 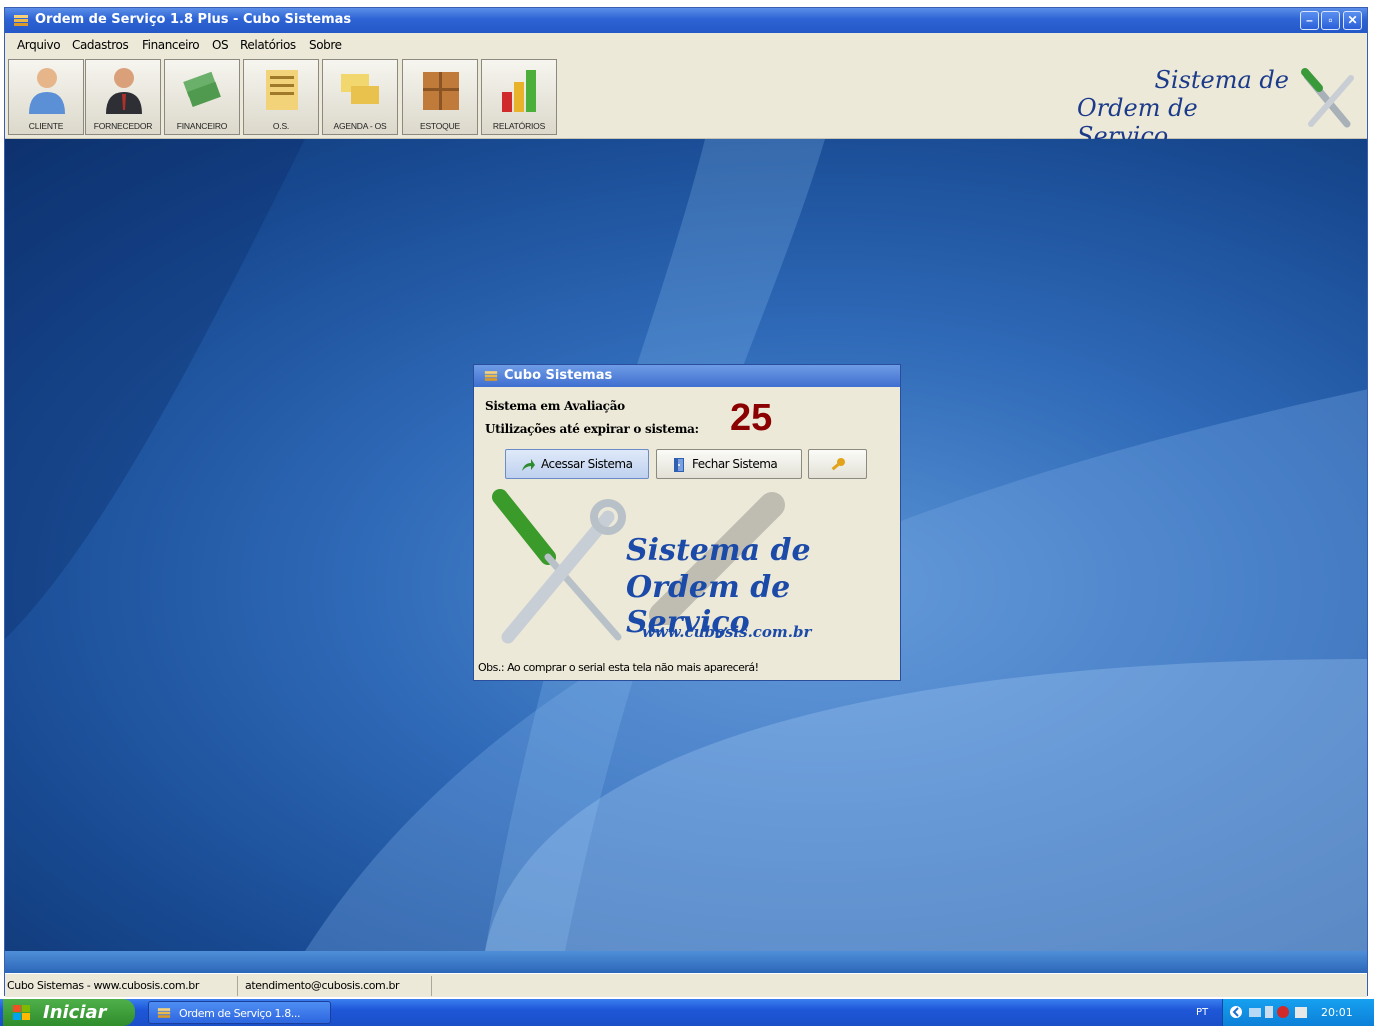 I want to click on toolbar-label: FINANCEIRO, so click(x=202, y=126).